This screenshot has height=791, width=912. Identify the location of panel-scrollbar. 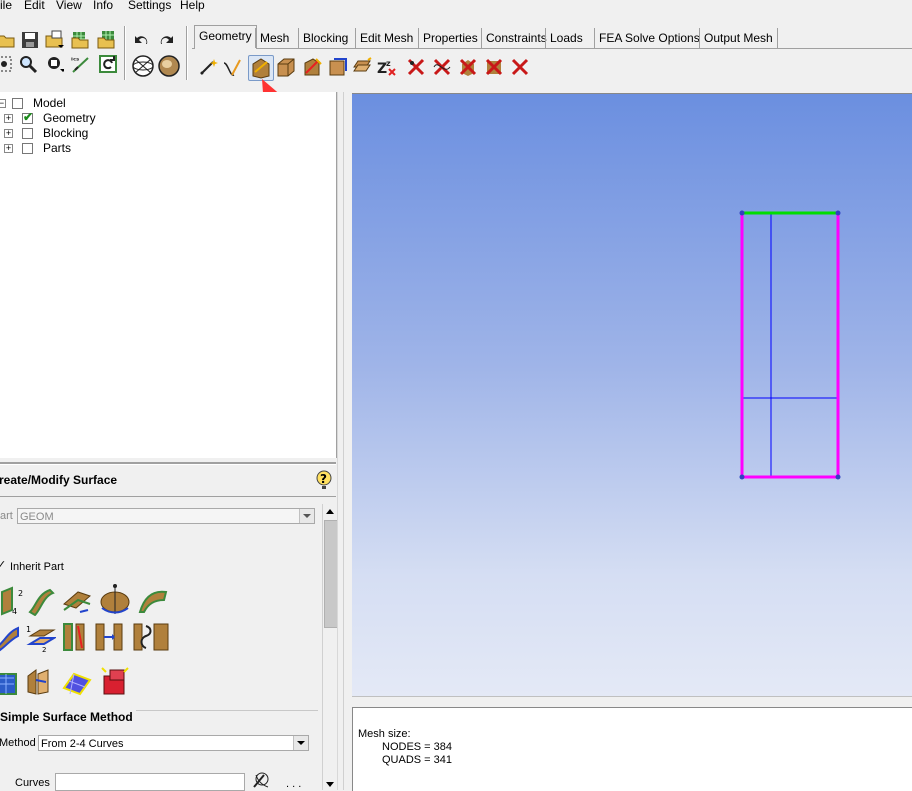
(330, 647).